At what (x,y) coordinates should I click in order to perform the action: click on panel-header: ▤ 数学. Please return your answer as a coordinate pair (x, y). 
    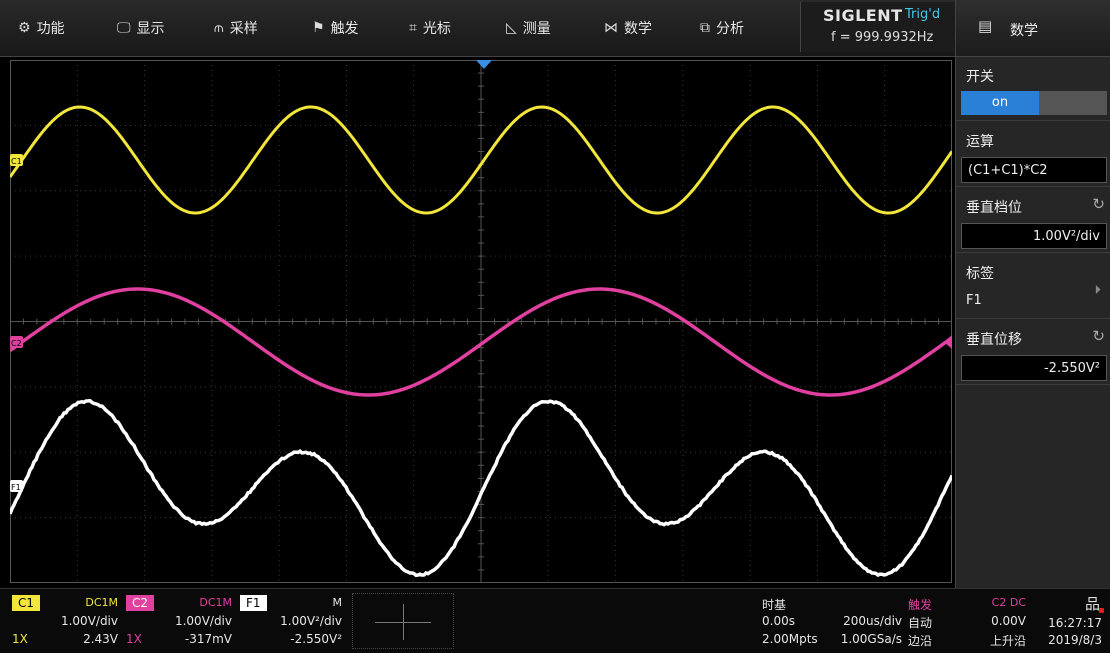
    Looking at the image, I should click on (1033, 28).